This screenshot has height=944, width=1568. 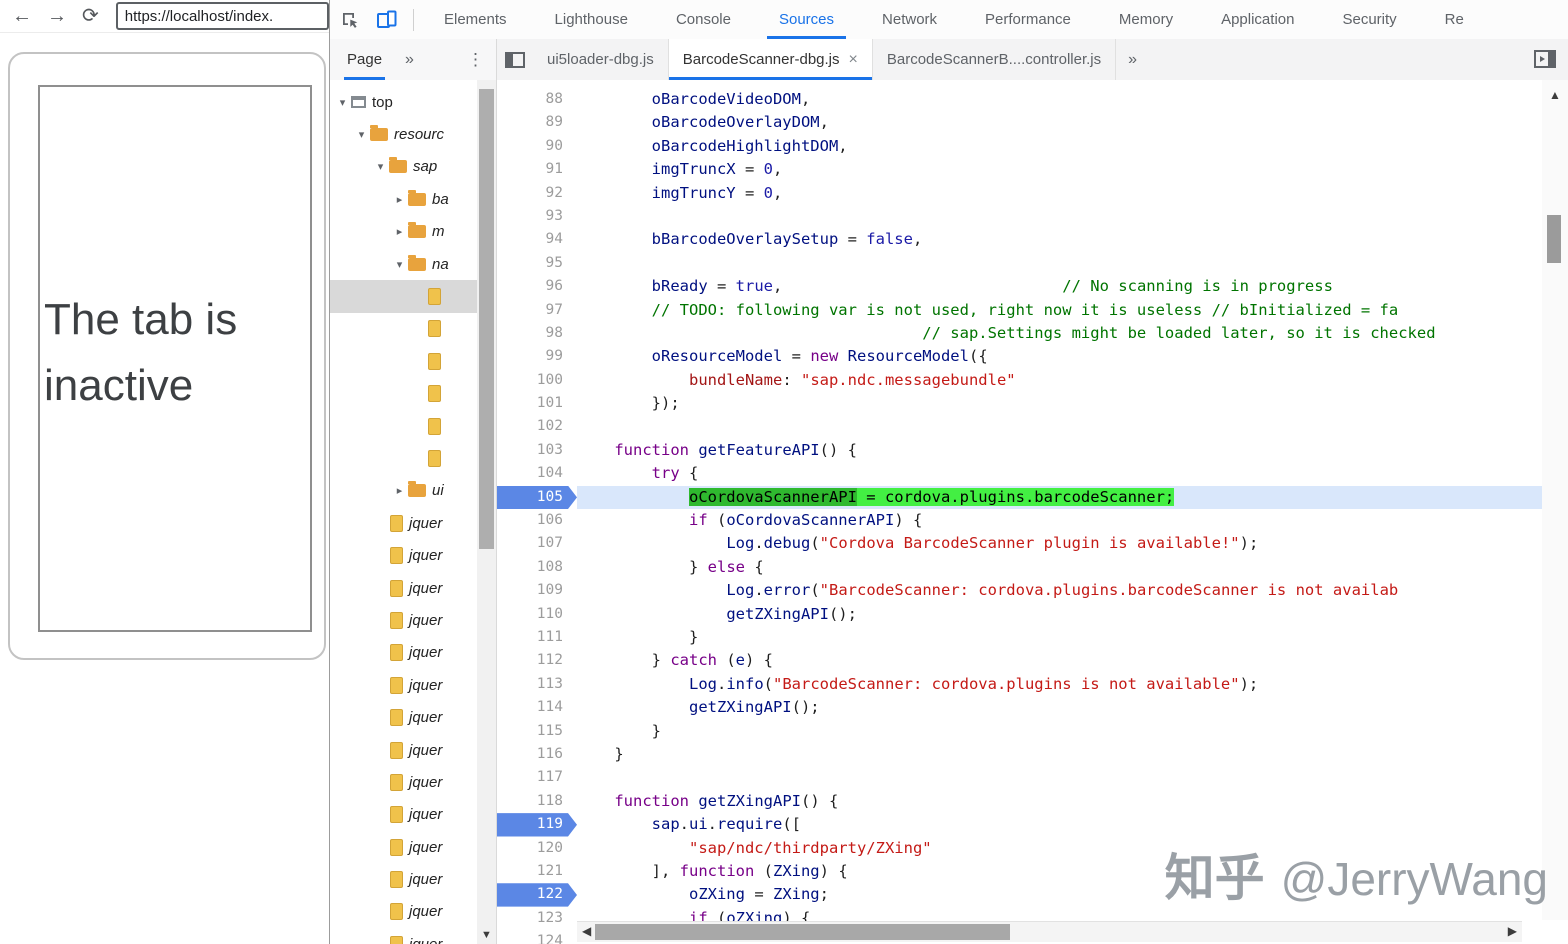 I want to click on line-number: 94, so click(x=537, y=239).